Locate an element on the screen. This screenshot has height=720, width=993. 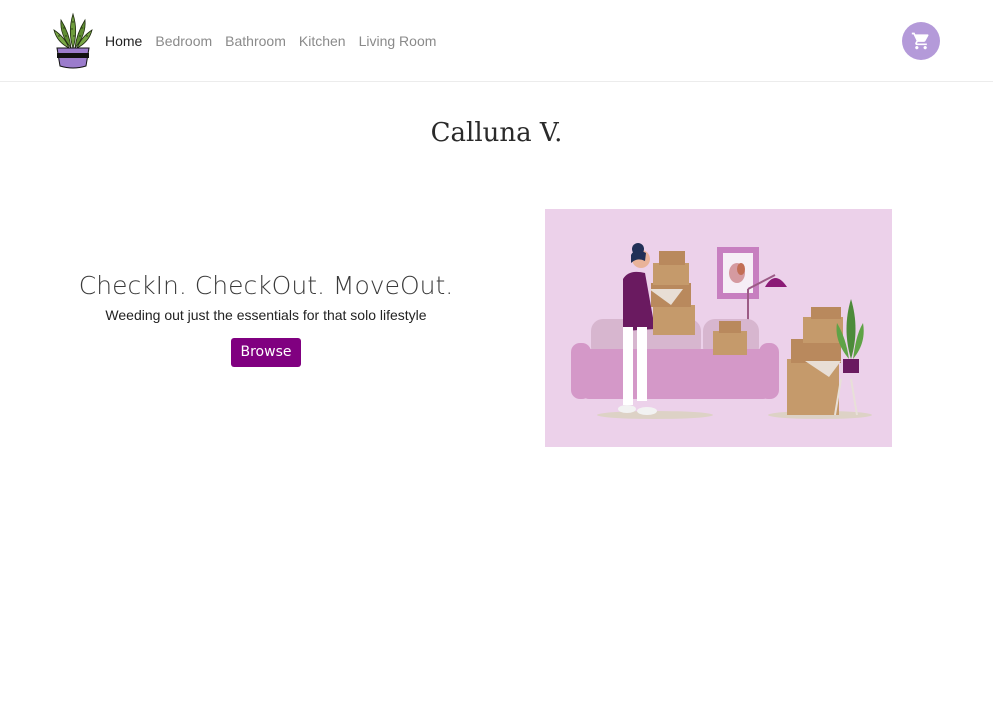
cart-button is located at coordinates (921, 41).